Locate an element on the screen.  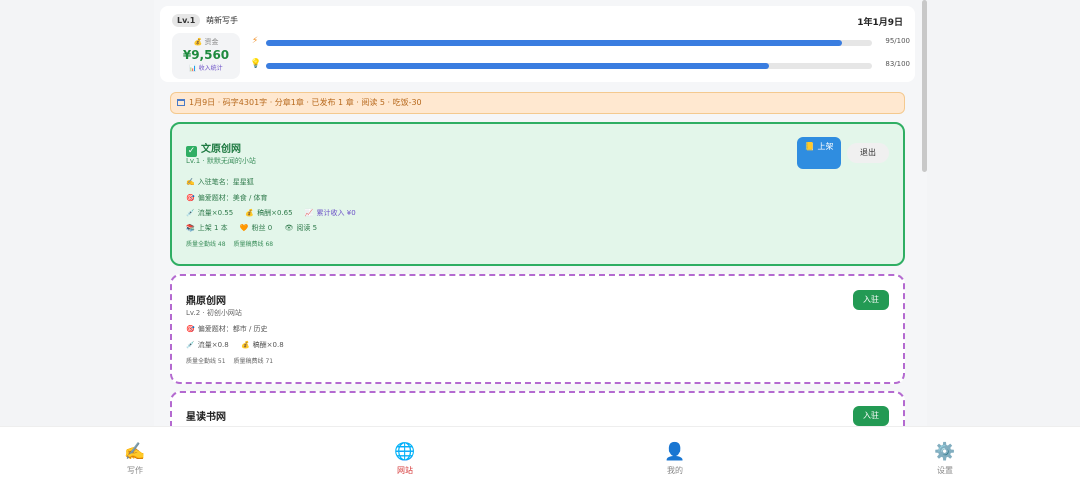
site-name: 星读书网 is located at coordinates (206, 417).